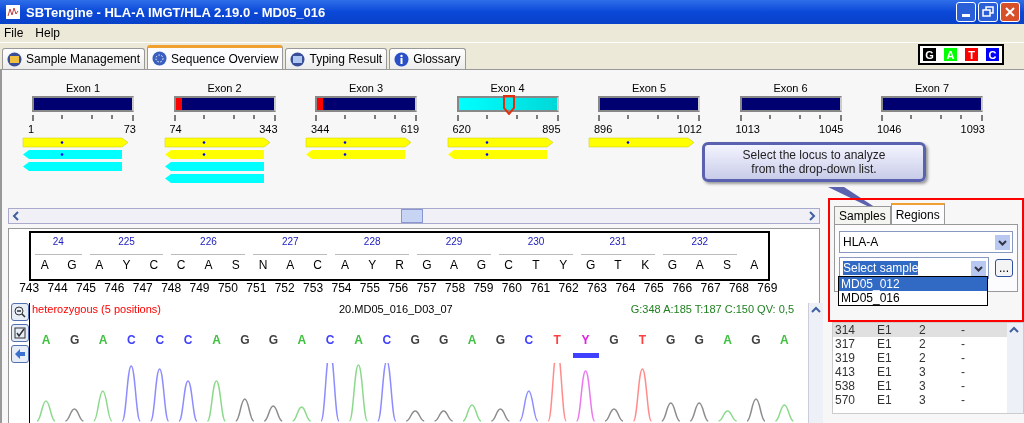 This screenshot has width=1024, height=423. What do you see at coordinates (256, 288) in the screenshot?
I see `position-number: 751` at bounding box center [256, 288].